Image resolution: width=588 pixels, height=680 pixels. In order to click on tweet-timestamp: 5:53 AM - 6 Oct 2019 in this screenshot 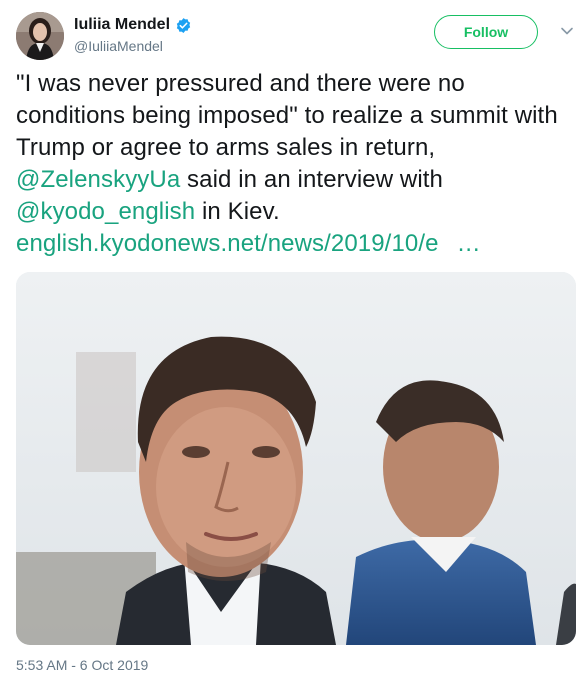, I will do `click(82, 665)`.